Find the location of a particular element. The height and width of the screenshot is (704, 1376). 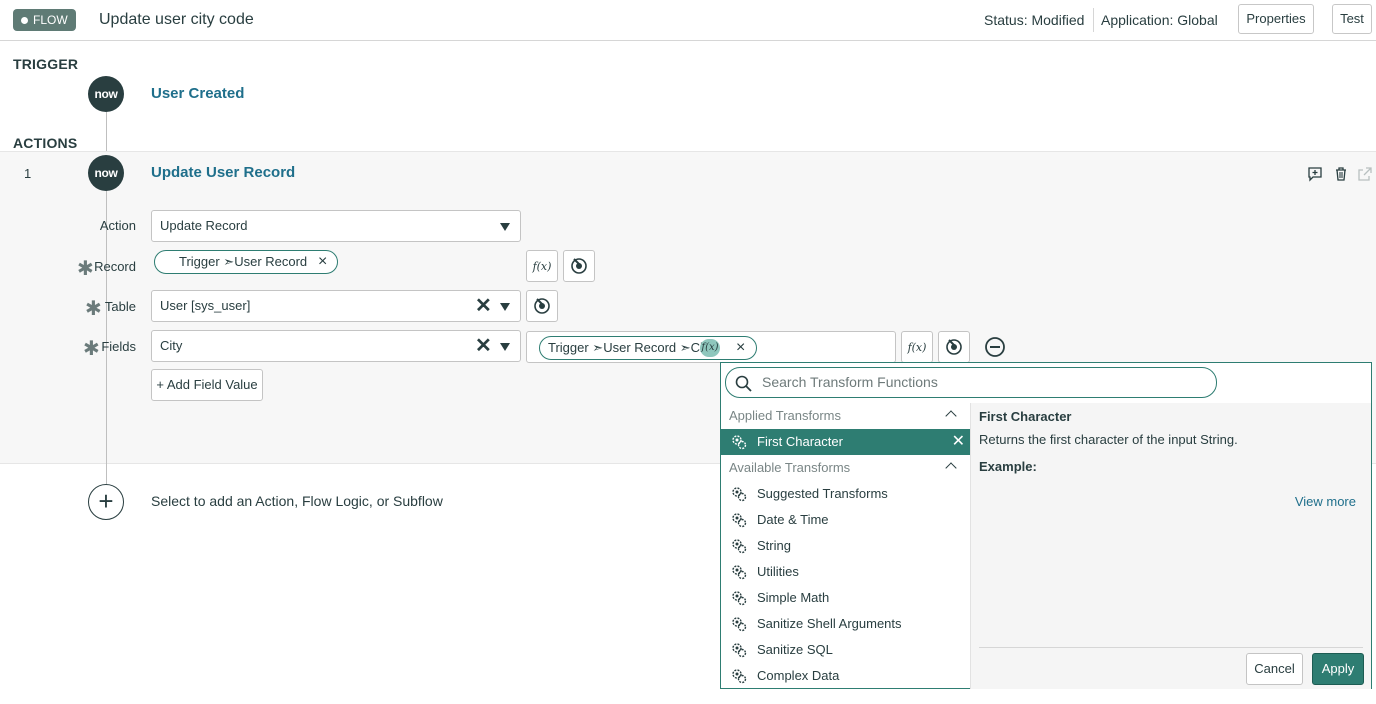

available-transform-label: Sanitize SQL is located at coordinates (795, 649).